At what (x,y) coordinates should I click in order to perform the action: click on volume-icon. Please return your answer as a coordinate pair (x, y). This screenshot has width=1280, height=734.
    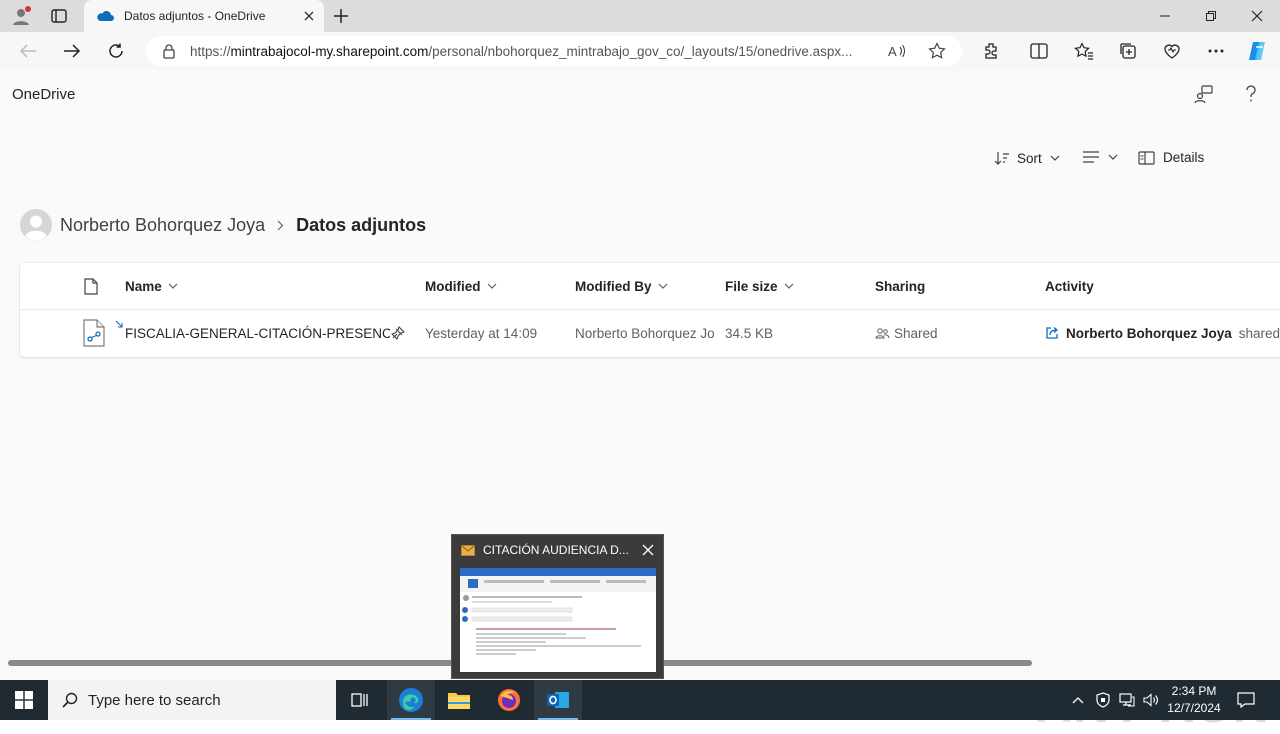
    Looking at the image, I should click on (1151, 700).